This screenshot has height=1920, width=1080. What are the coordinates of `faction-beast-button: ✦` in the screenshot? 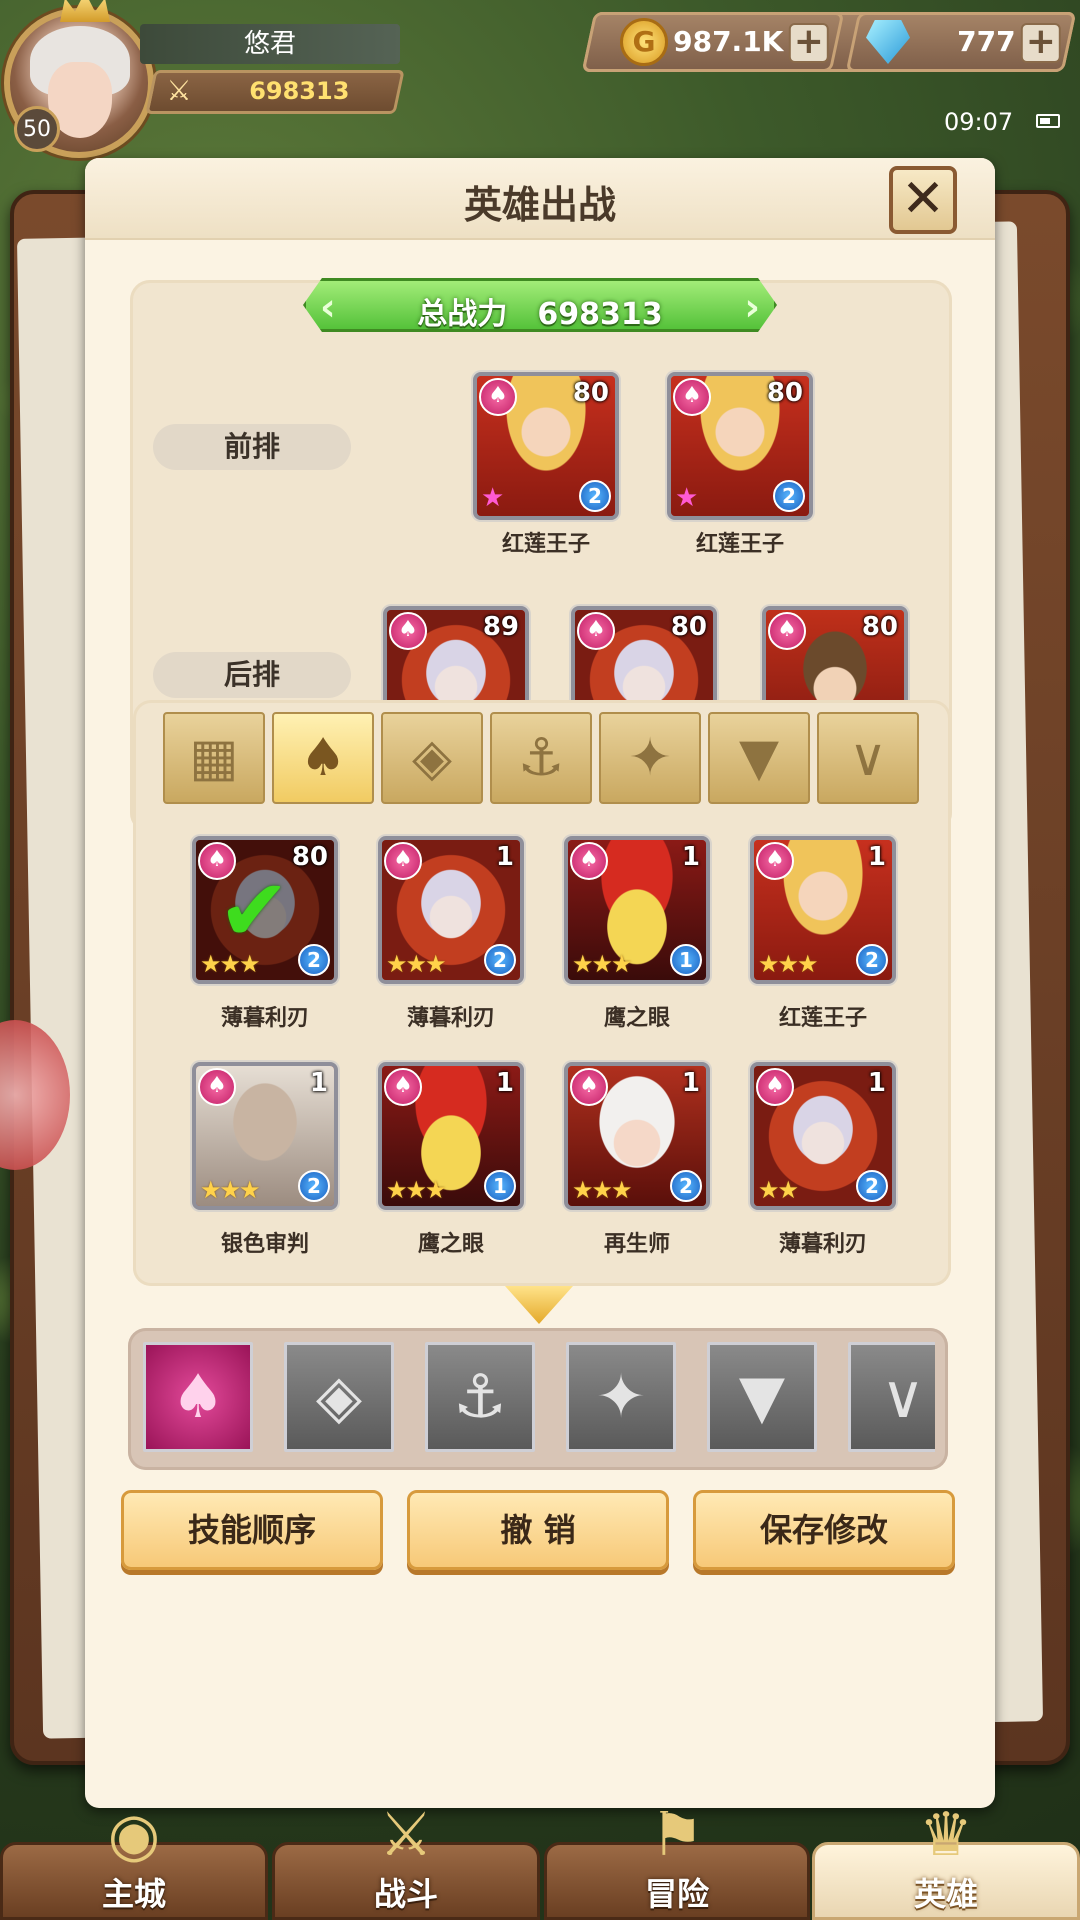 It's located at (621, 1397).